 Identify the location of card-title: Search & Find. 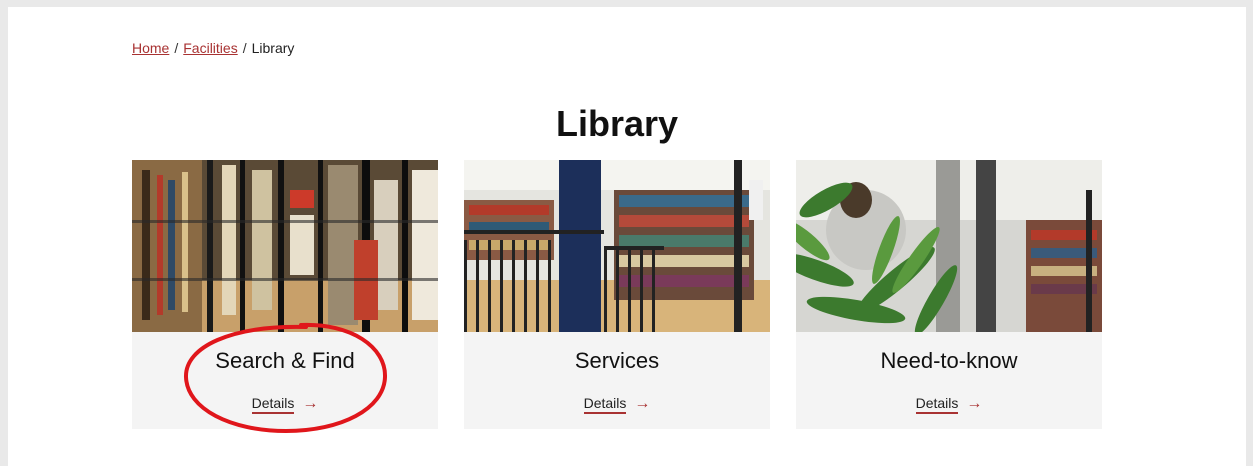
(285, 360).